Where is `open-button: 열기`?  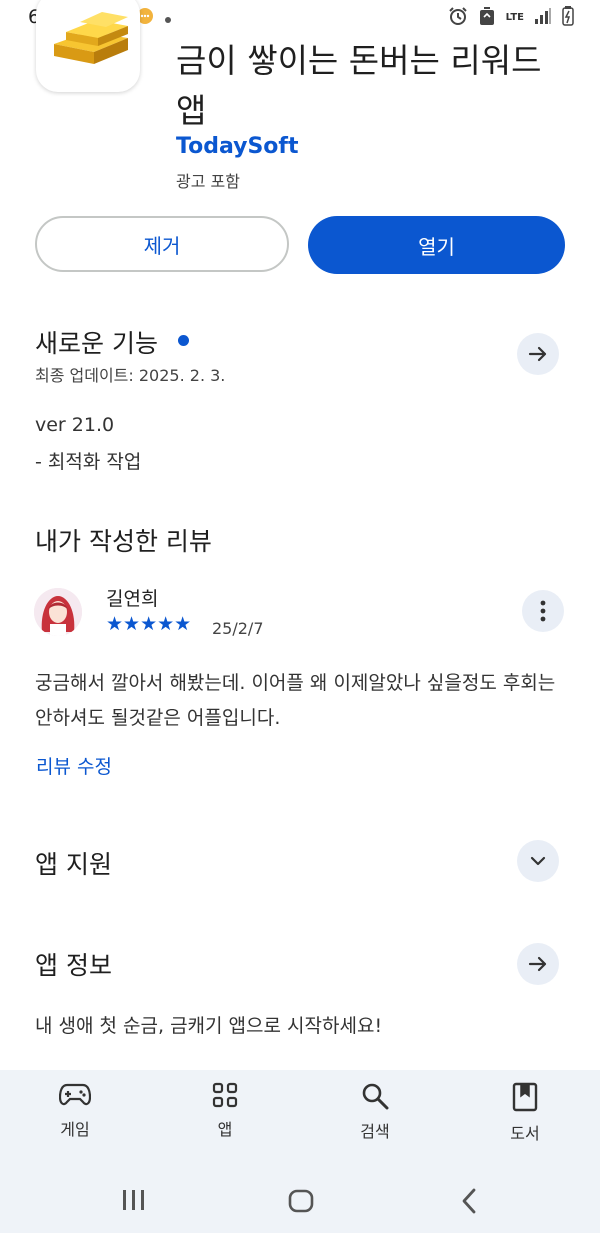
open-button: 열기 is located at coordinates (436, 245).